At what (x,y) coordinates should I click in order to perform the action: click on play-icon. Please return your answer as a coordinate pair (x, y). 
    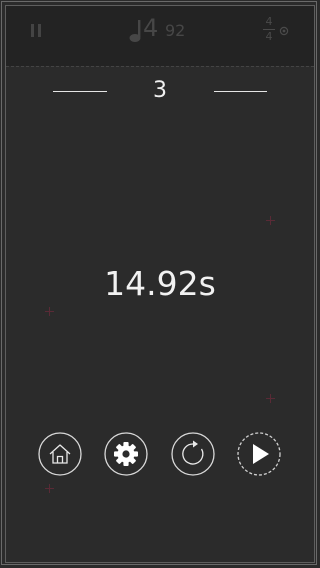
    Looking at the image, I should click on (259, 454).